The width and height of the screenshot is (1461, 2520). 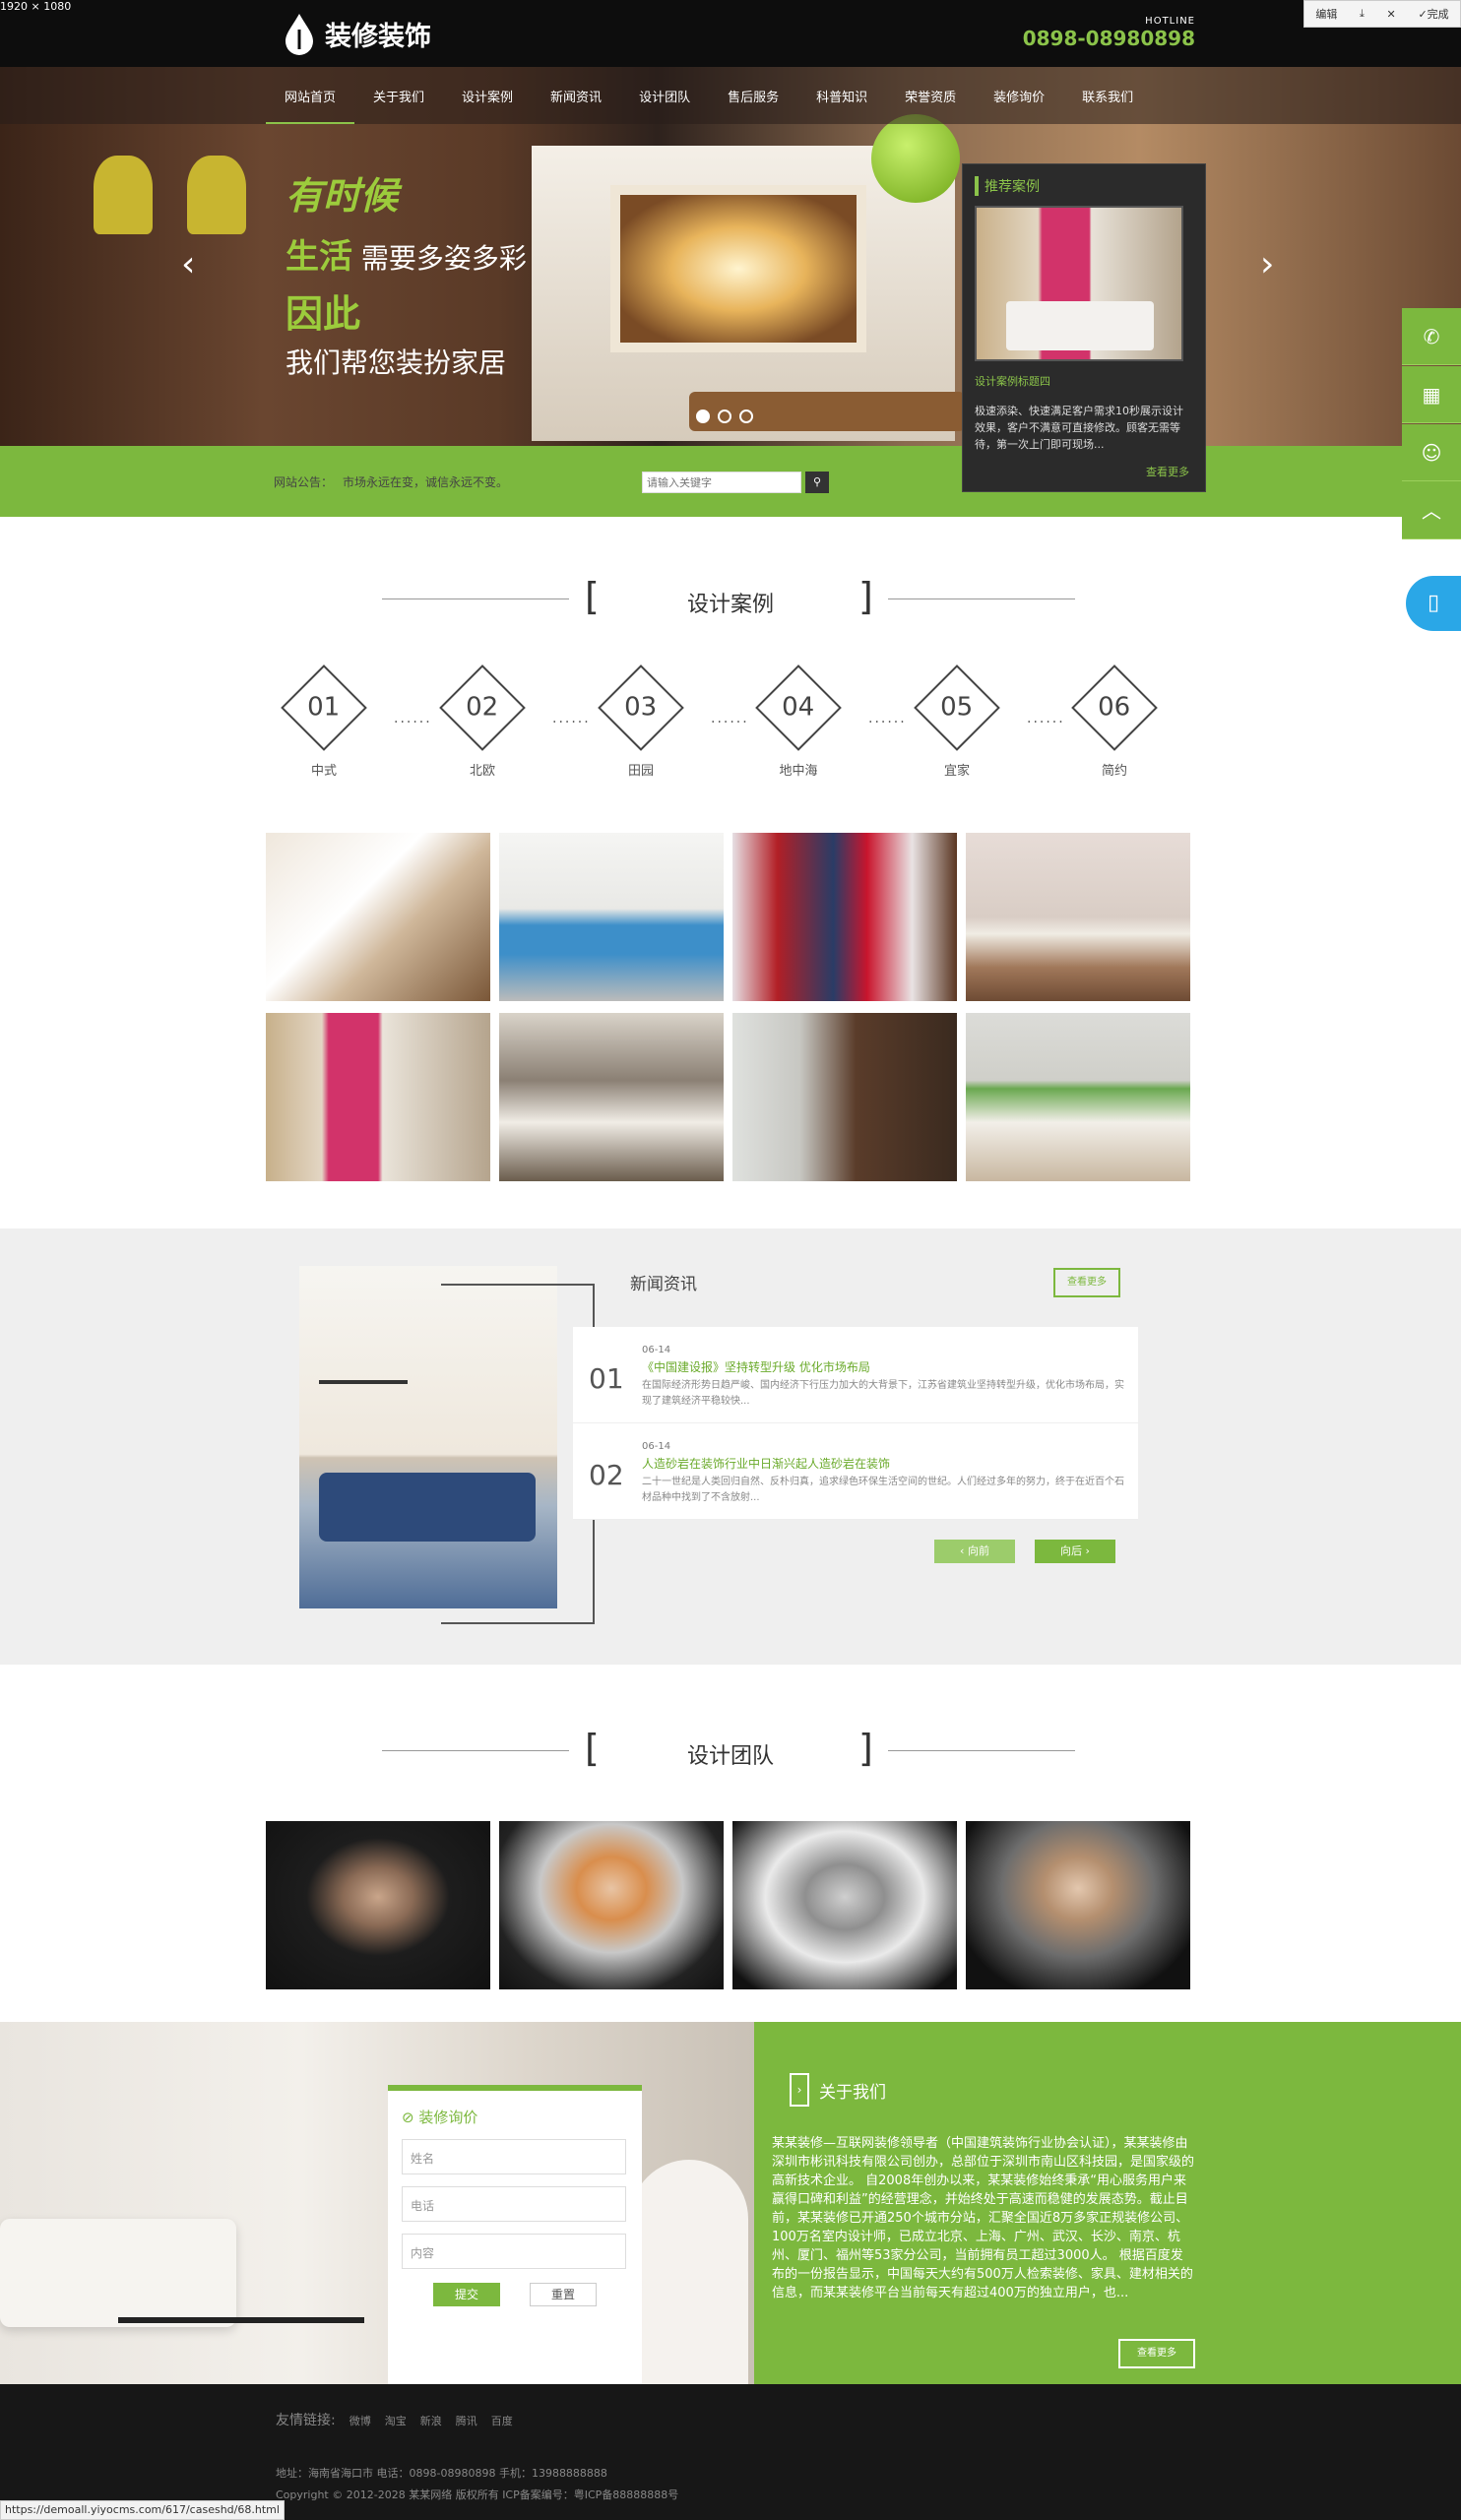 I want to click on about-more-button: 查看更多, so click(x=1156, y=2353).